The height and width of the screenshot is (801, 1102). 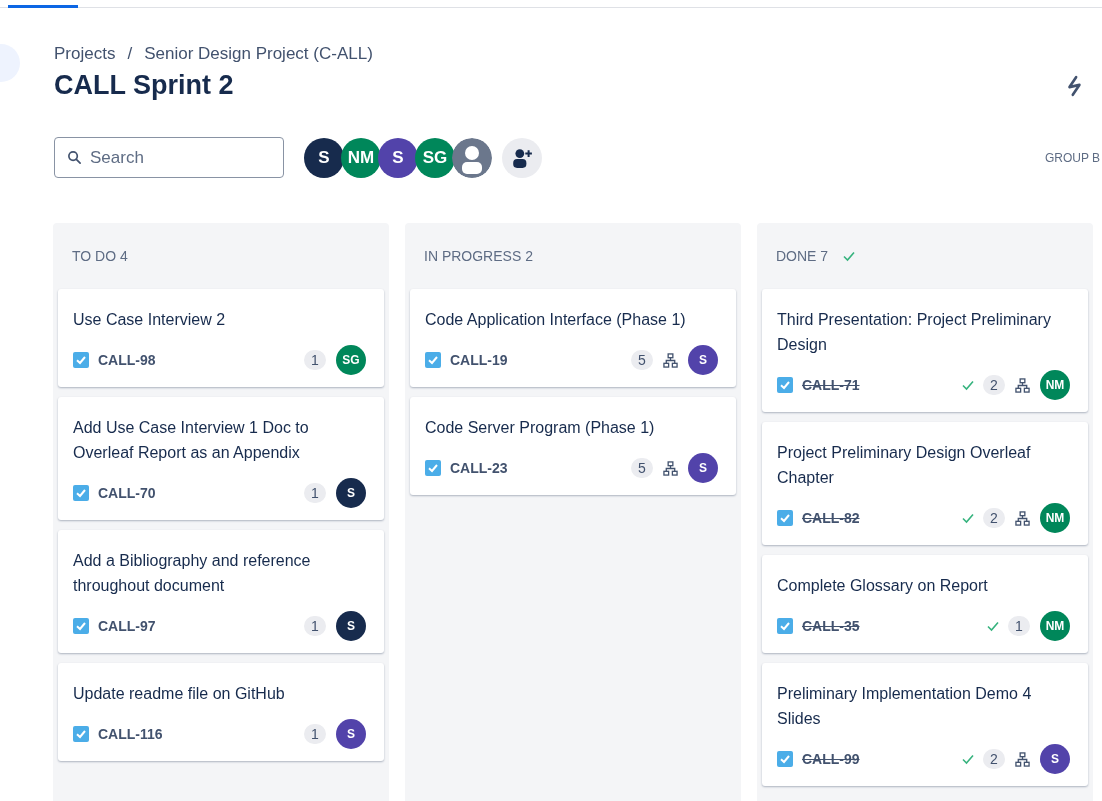 I want to click on column-title: IN PROGRESS 2, so click(x=478, y=256).